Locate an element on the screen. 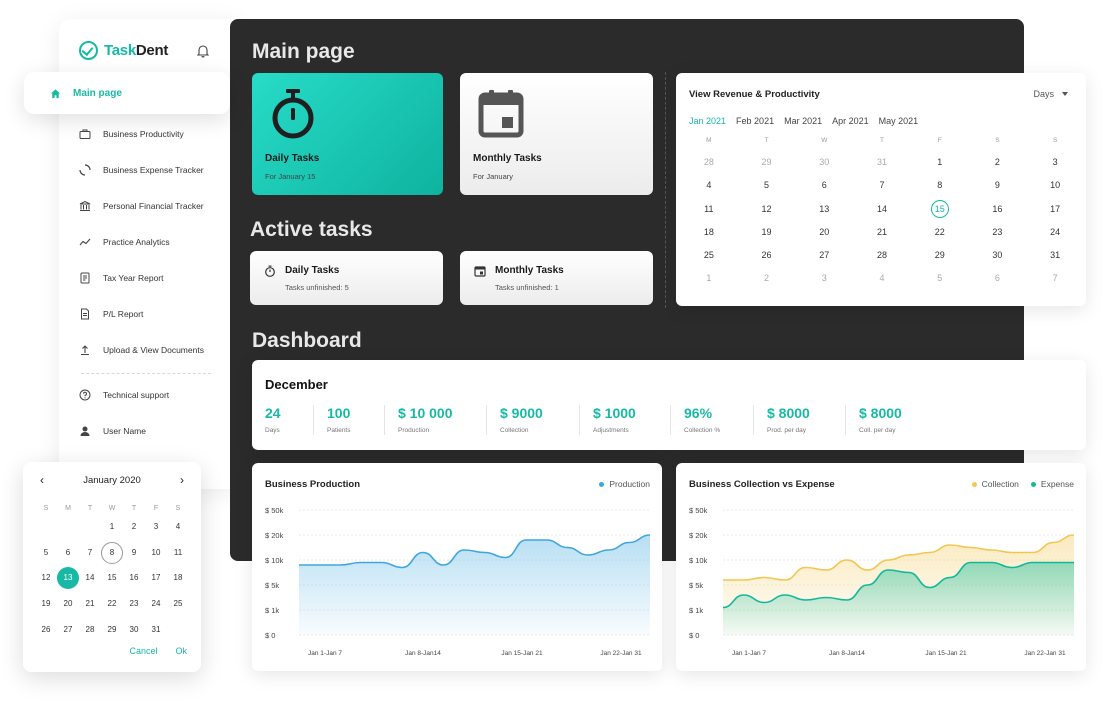  active-daily-tasks-card: Daily Tasks Tasks unfinished: 5 is located at coordinates (346, 278).